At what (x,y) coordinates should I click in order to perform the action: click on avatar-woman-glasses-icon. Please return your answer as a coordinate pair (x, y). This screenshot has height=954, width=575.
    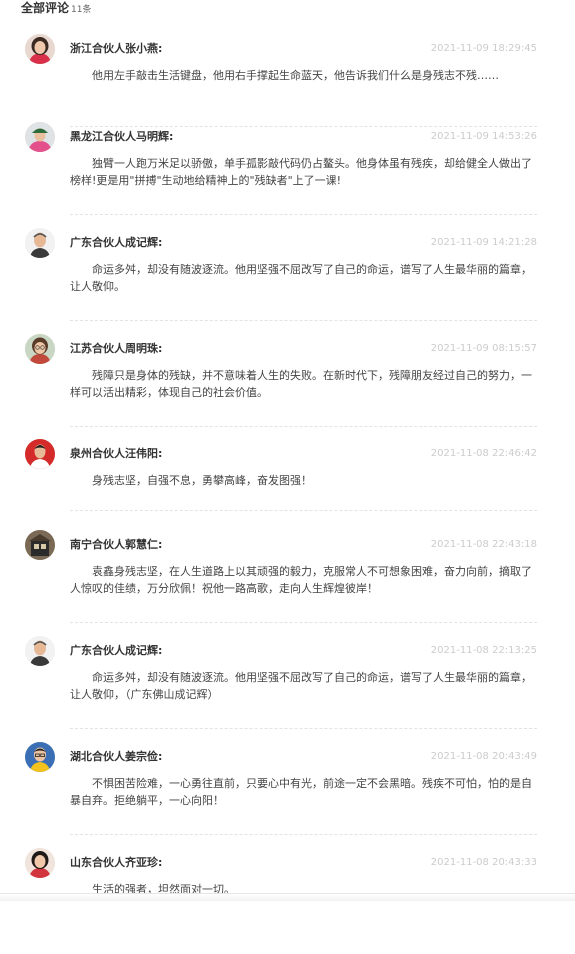
    Looking at the image, I should click on (40, 349).